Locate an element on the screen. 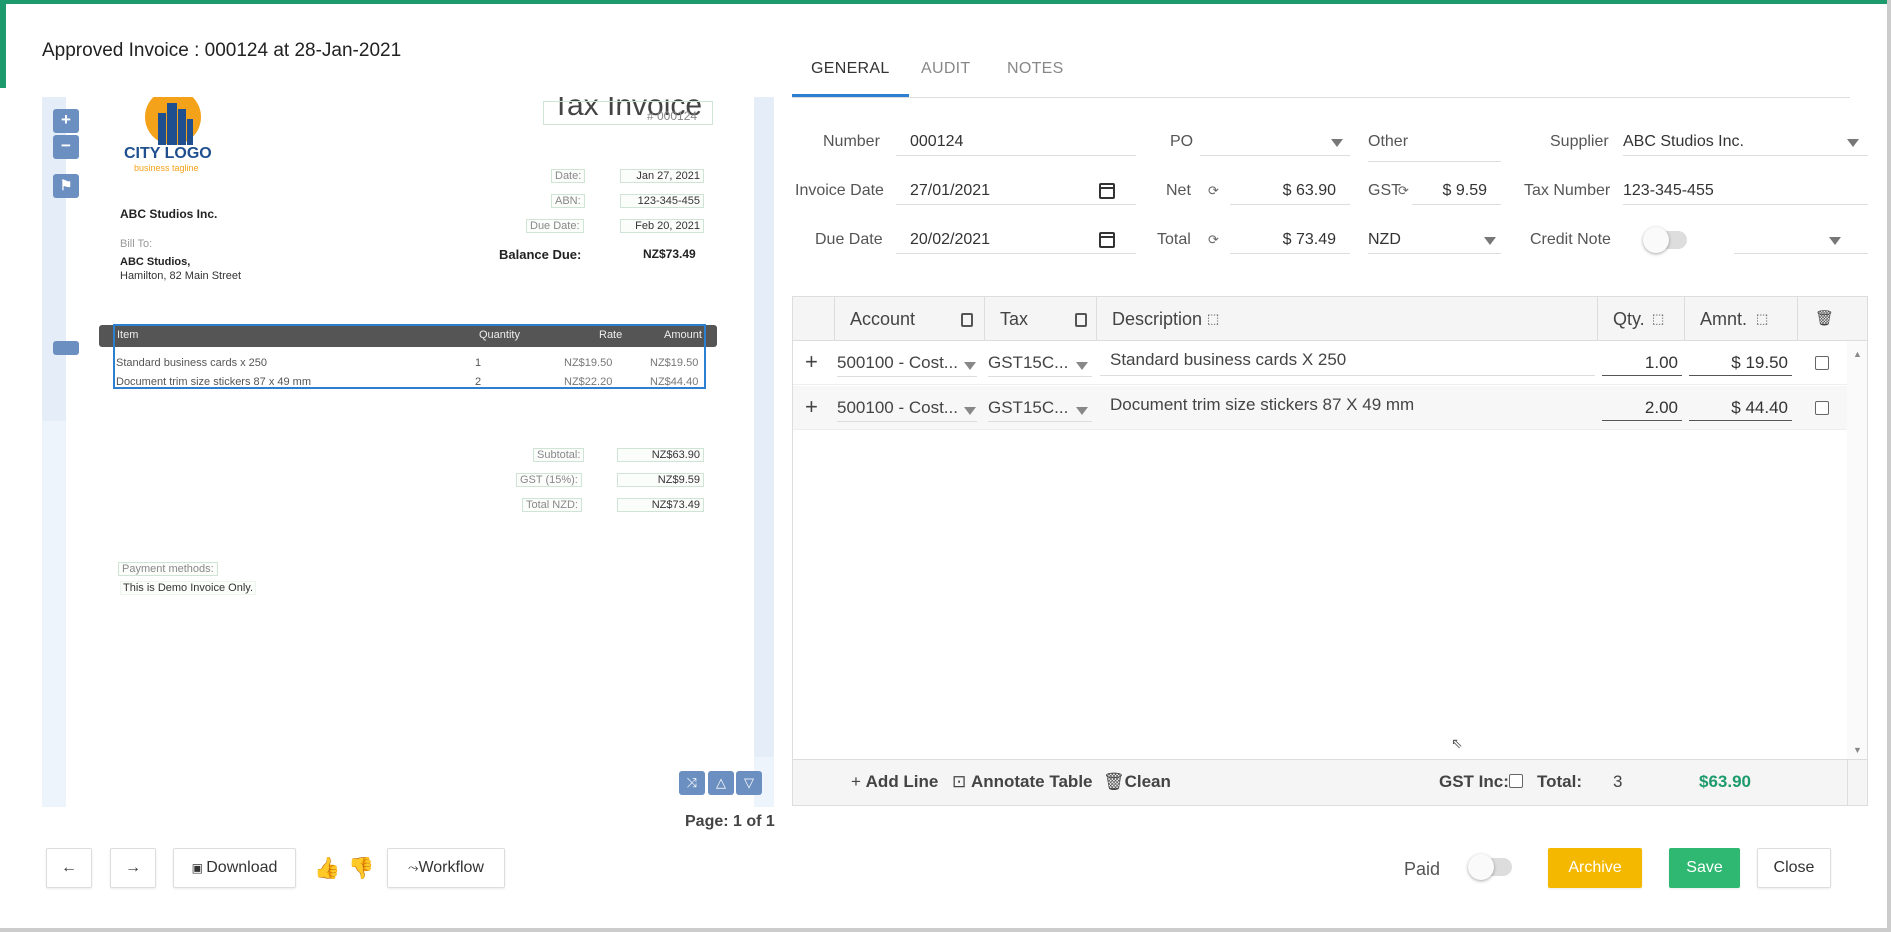 The height and width of the screenshot is (932, 1891). credit-note-chevron-down-icon is located at coordinates (1835, 241).